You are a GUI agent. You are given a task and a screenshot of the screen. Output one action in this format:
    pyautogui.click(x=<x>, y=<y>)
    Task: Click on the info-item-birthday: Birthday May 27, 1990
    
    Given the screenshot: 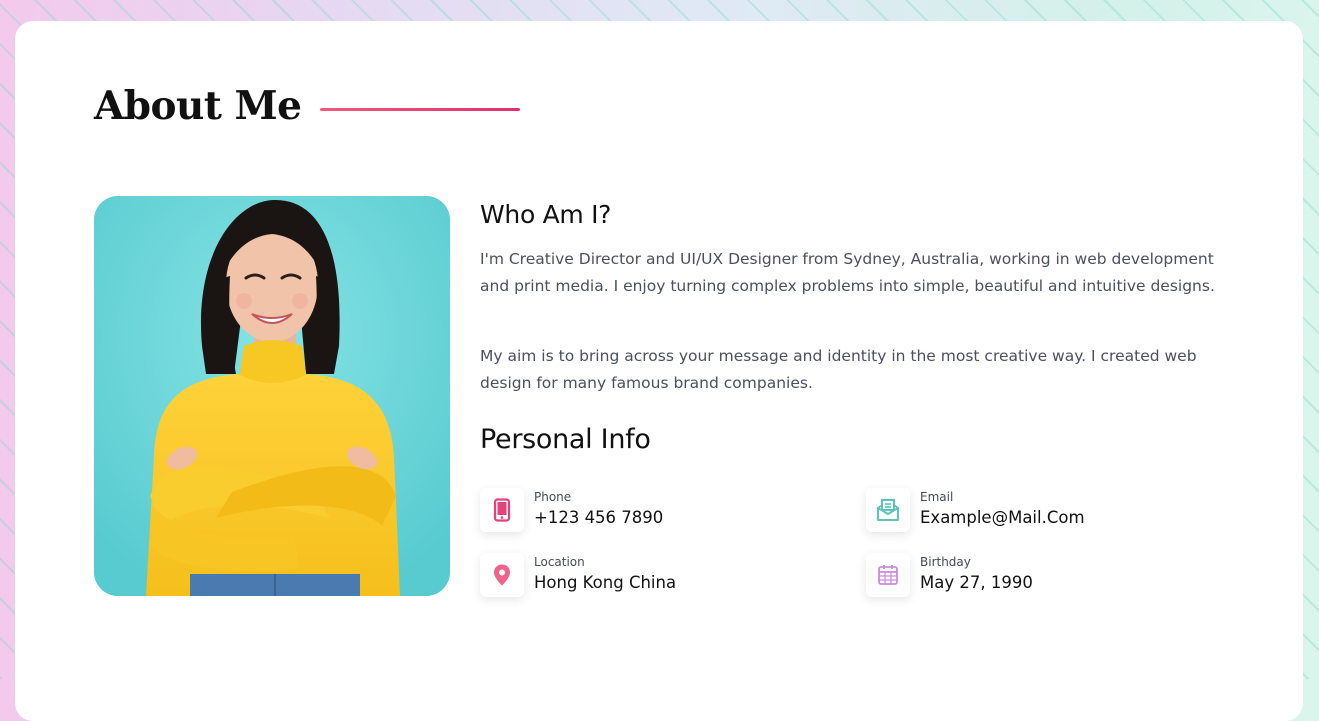 What is the action you would take?
    pyautogui.click(x=1031, y=576)
    